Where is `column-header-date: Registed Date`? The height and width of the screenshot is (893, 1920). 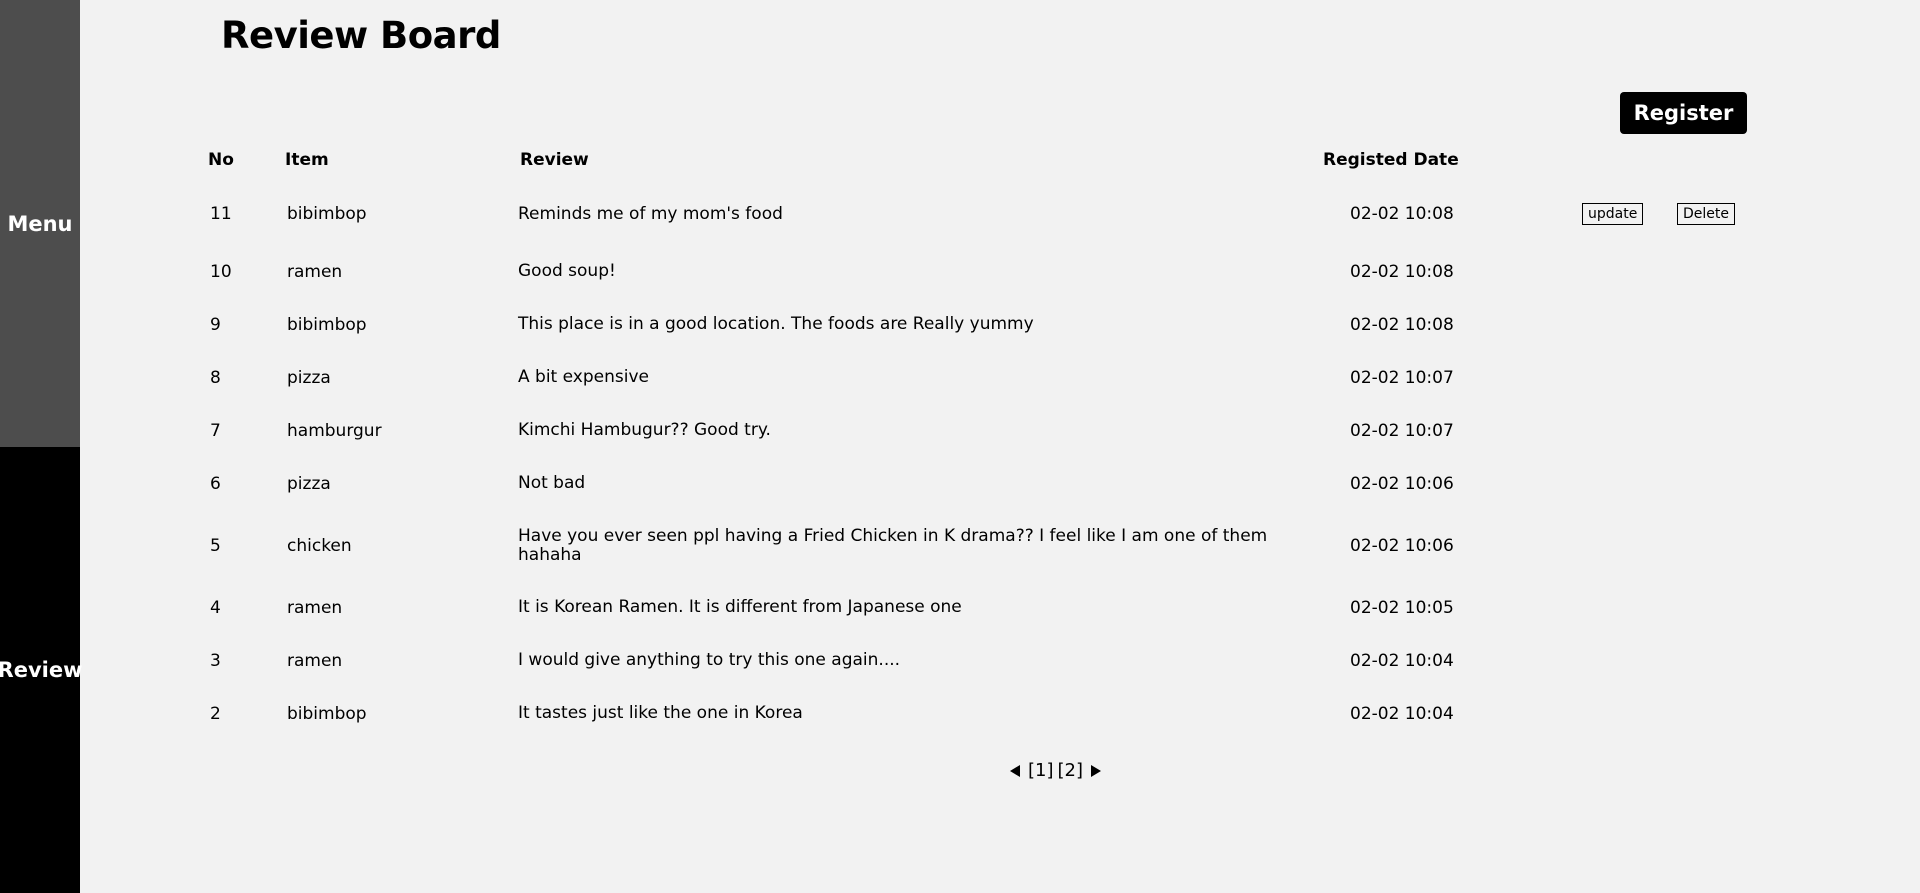 column-header-date: Registed Date is located at coordinates (1449, 159).